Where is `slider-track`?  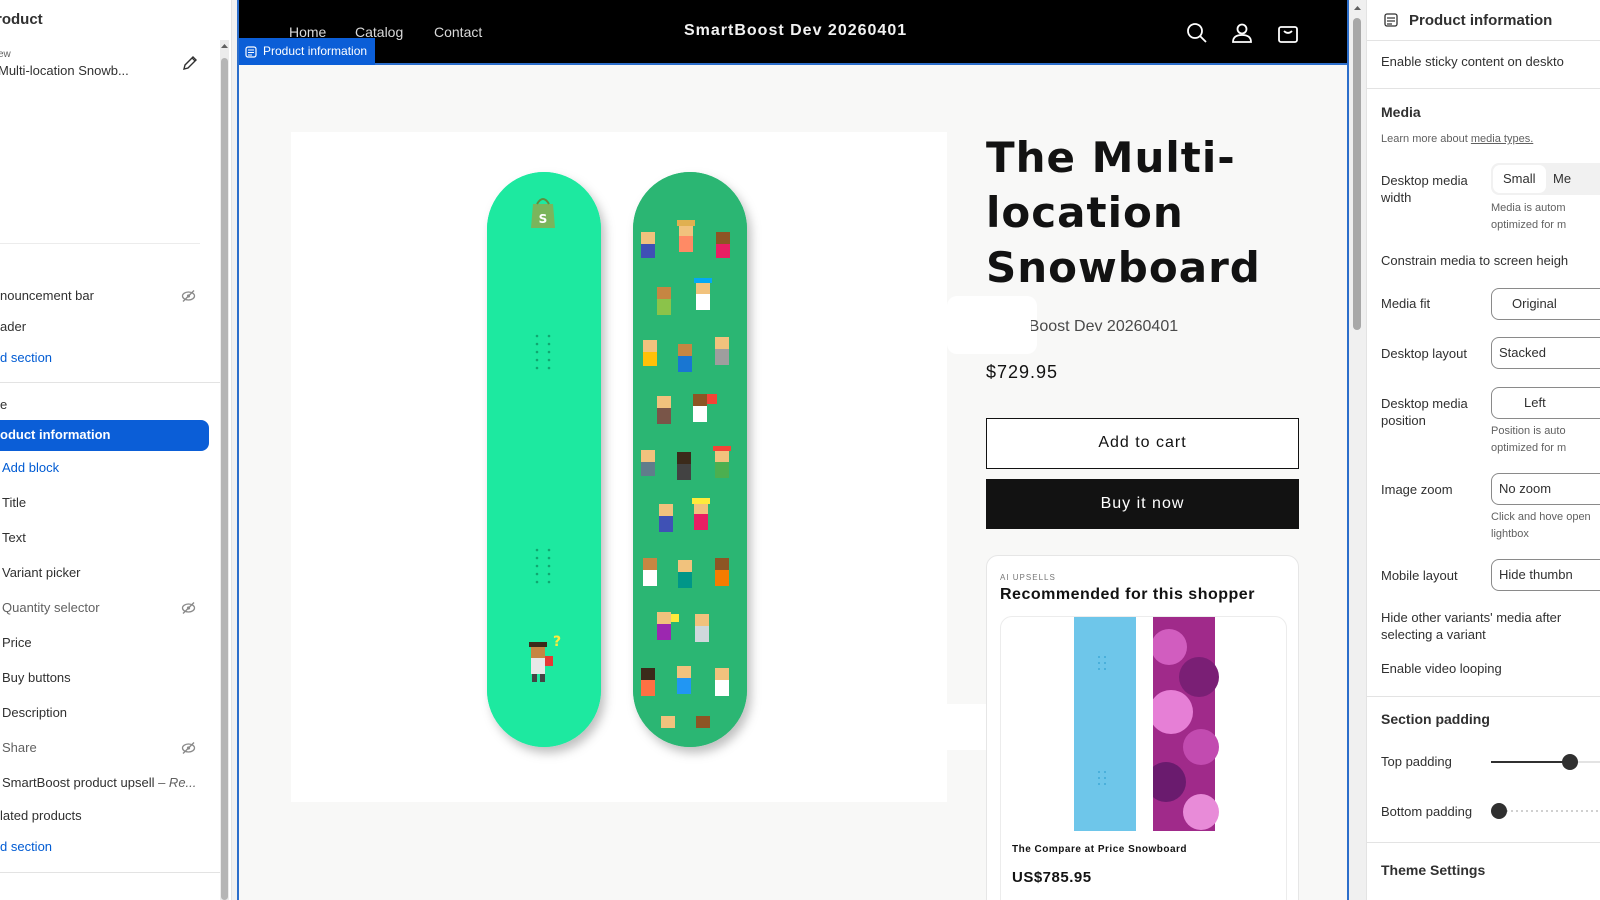 slider-track is located at coordinates (1545, 811).